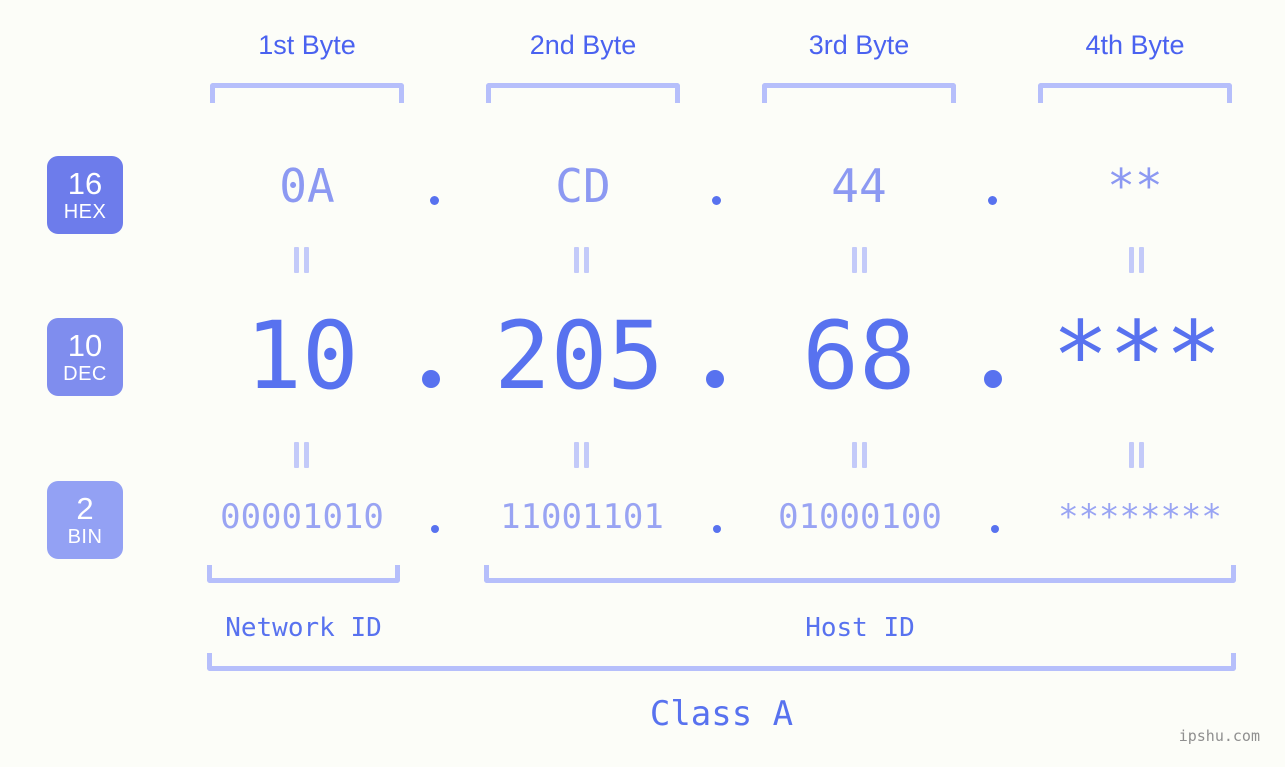 Image resolution: width=1285 pixels, height=767 pixels. I want to click on radix-name-bin: BIN, so click(85, 537).